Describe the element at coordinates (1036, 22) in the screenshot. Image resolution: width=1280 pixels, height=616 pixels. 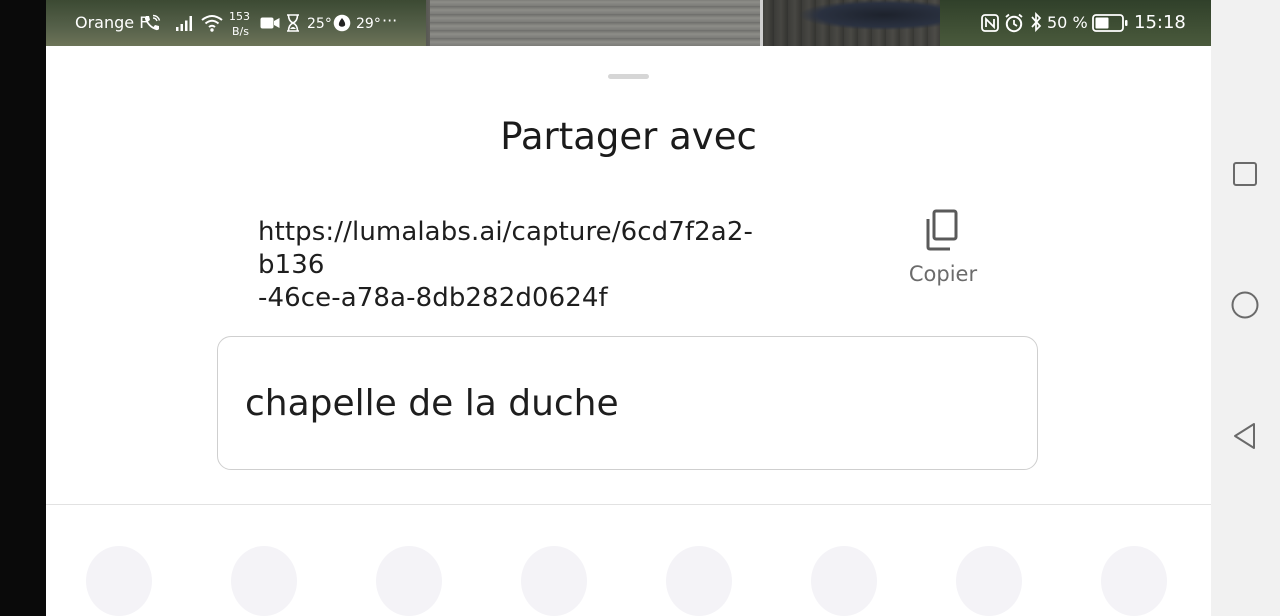
I see `bluetooth-icon` at that location.